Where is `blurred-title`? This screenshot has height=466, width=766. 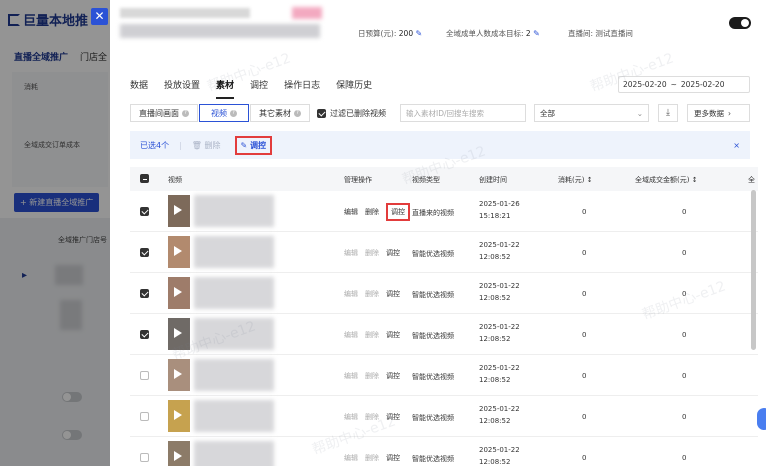 blurred-title is located at coordinates (185, 13).